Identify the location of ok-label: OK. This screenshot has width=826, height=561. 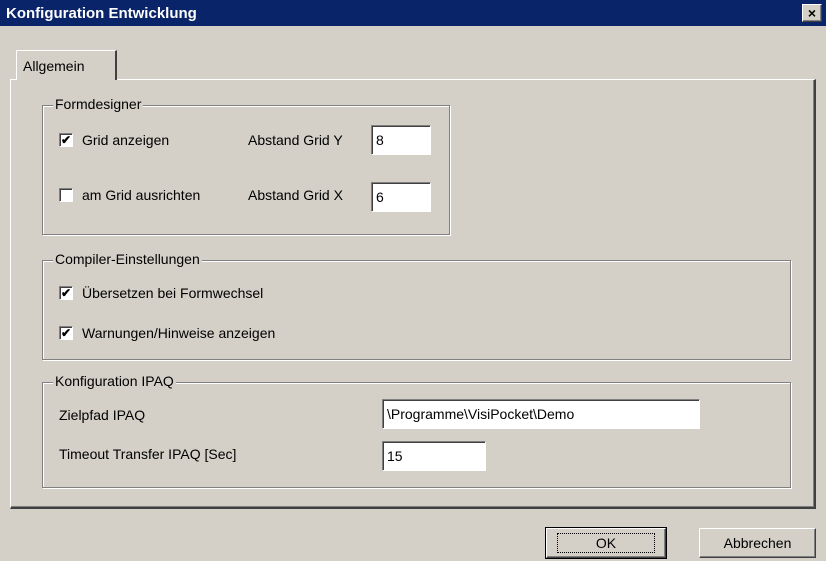
(606, 543).